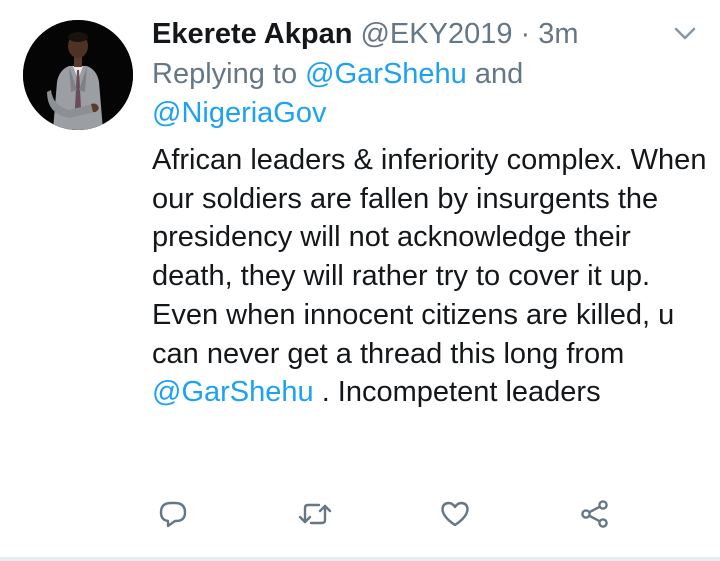 This screenshot has width=720, height=561. I want to click on retweet-icon, so click(315, 516).